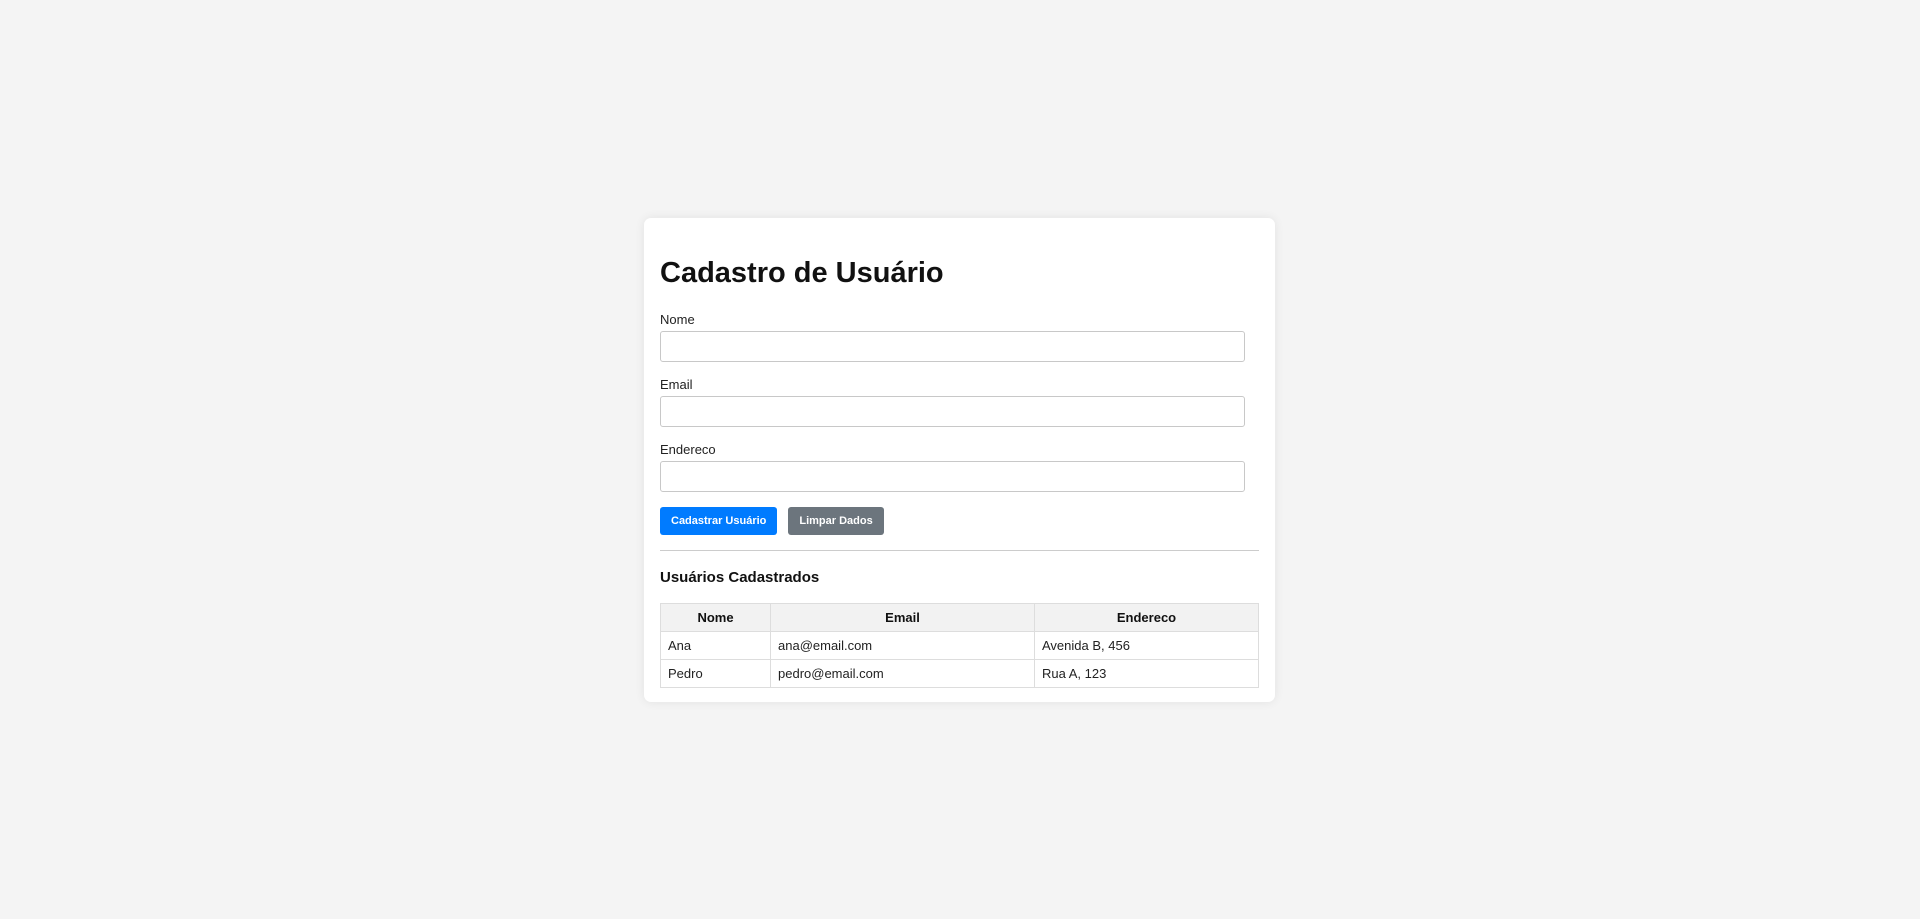  I want to click on email-label: Email, so click(676, 384).